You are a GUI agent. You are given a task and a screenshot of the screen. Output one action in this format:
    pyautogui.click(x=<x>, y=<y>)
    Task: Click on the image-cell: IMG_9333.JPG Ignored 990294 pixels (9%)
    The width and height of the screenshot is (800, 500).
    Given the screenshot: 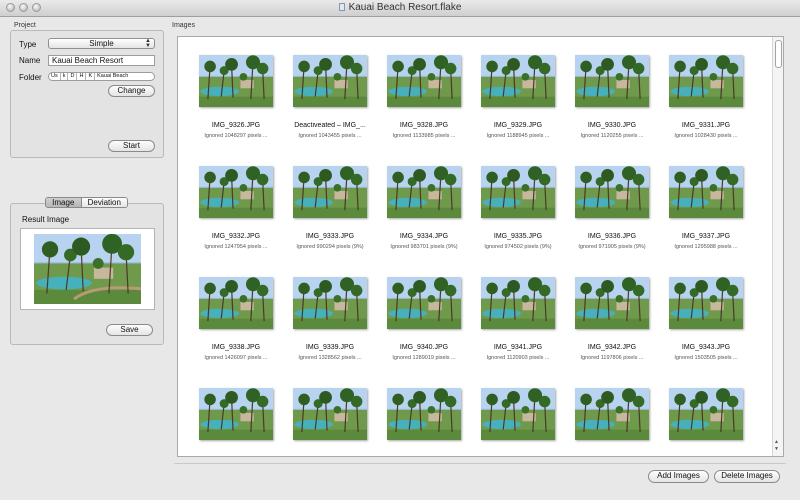 What is the action you would take?
    pyautogui.click(x=330, y=203)
    